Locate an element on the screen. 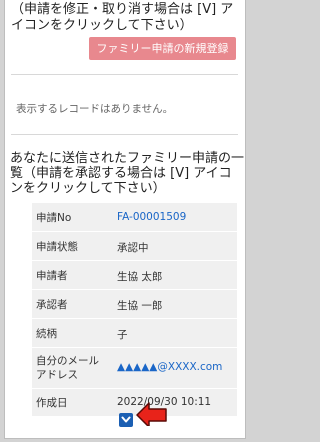 This screenshot has height=442, width=320. label-application-no: 申請No is located at coordinates (54, 218).